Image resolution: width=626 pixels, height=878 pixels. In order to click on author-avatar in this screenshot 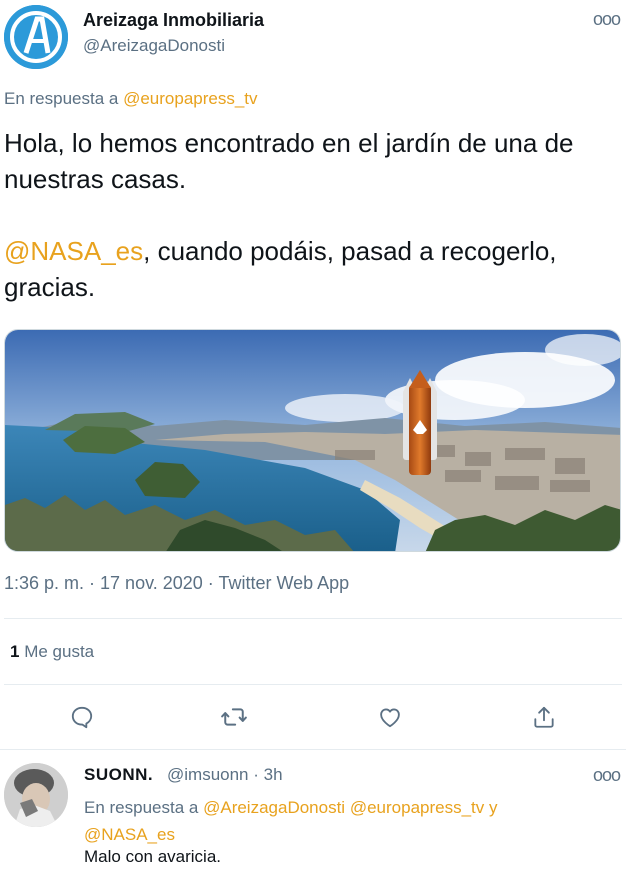, I will do `click(36, 37)`.